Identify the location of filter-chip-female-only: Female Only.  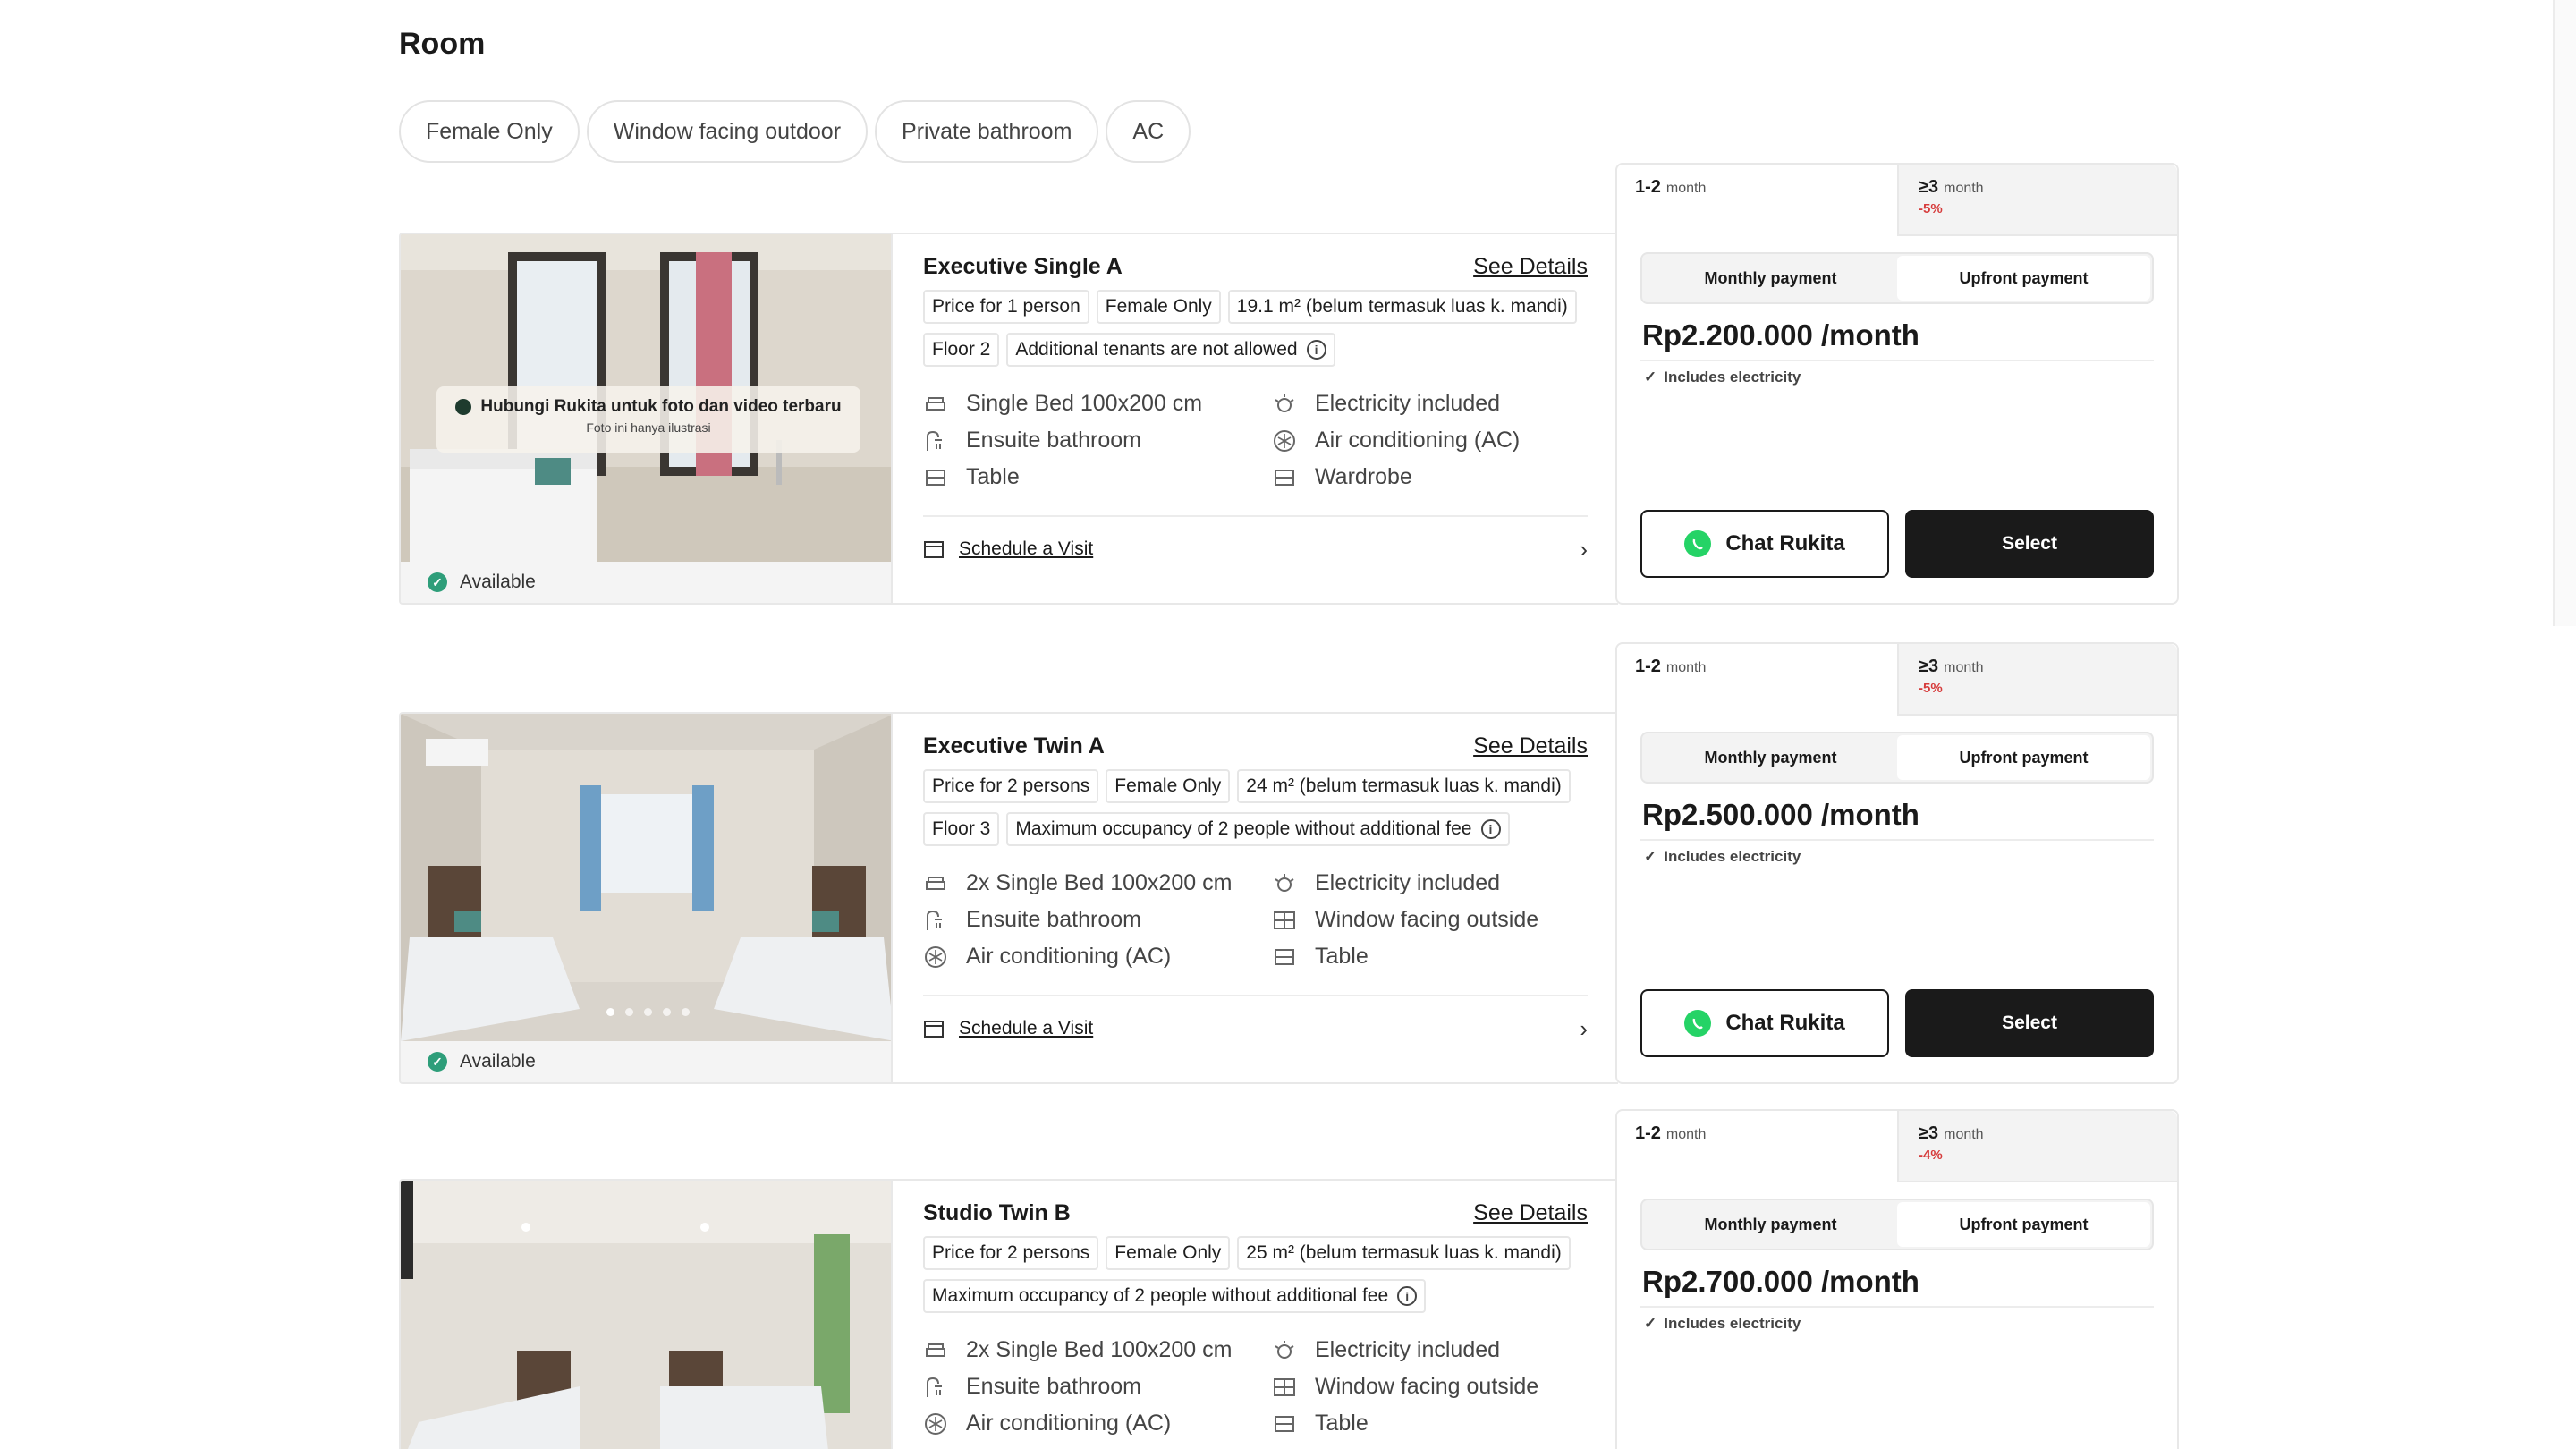
(489, 131).